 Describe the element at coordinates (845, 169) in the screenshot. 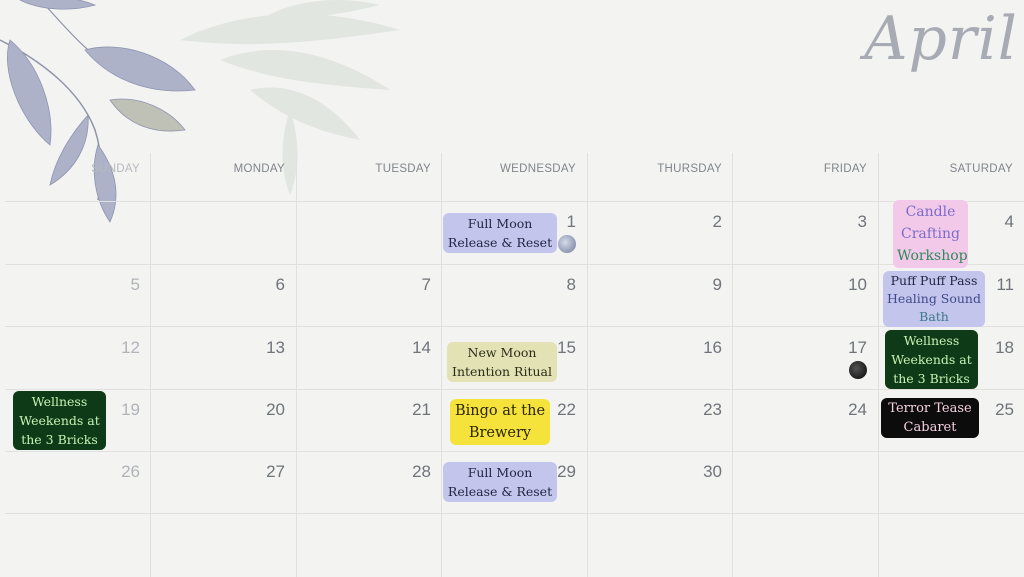

I see `weekday-header-friday: FRIDAY` at that location.